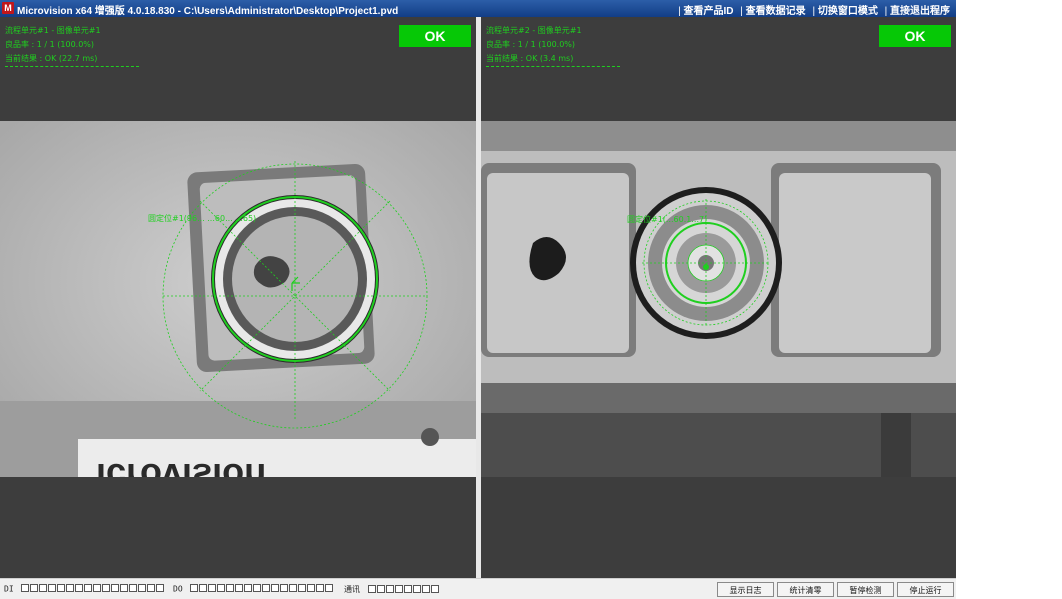 The image size is (1062, 599). I want to click on di-indicator: DI, so click(84, 589).